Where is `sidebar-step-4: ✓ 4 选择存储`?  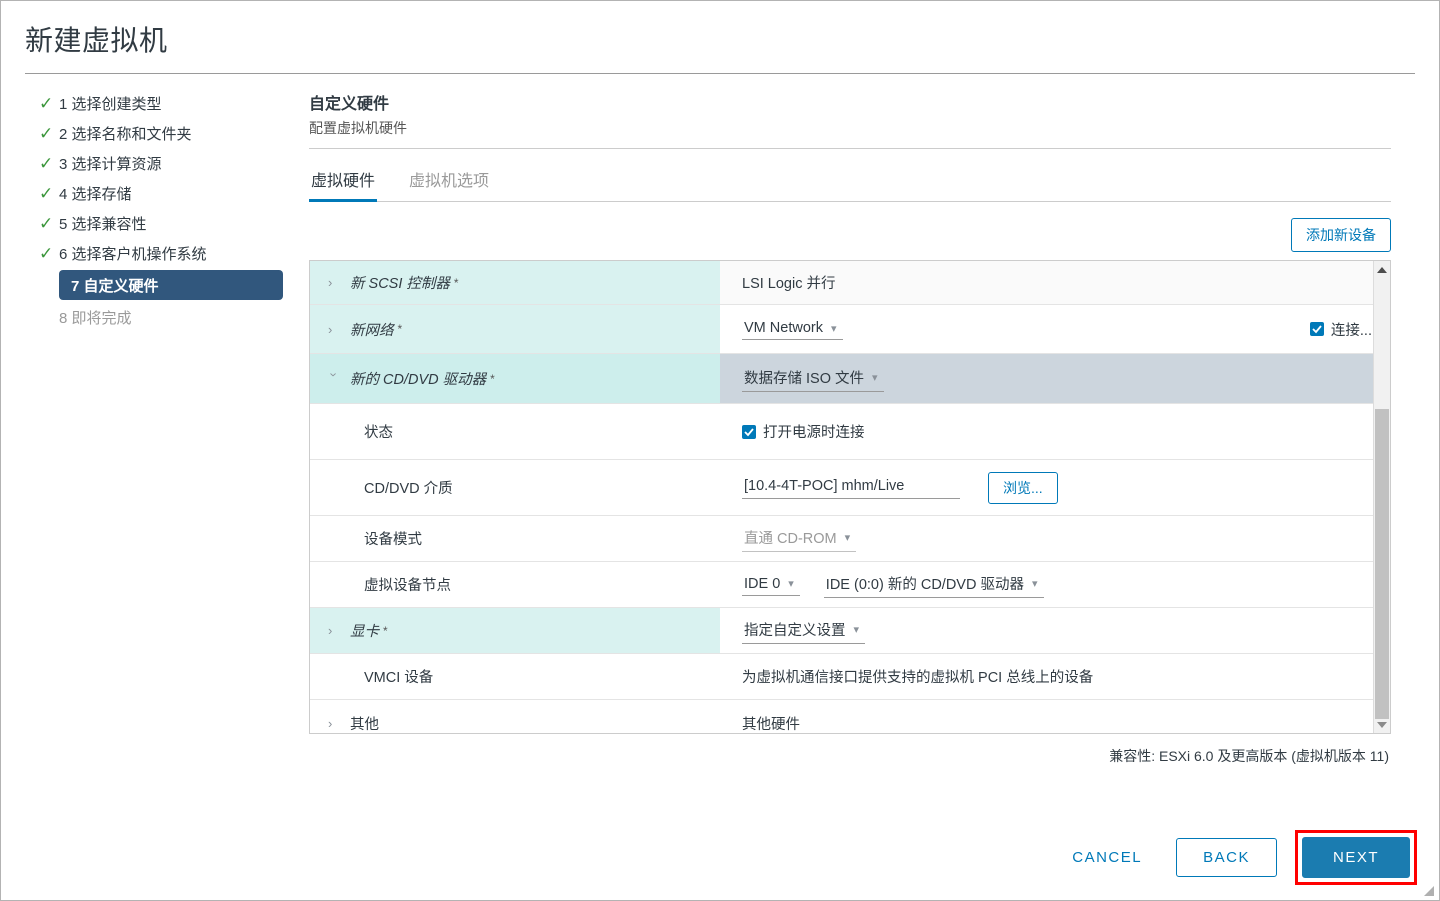 sidebar-step-4: ✓ 4 选择存储 is located at coordinates (151, 193).